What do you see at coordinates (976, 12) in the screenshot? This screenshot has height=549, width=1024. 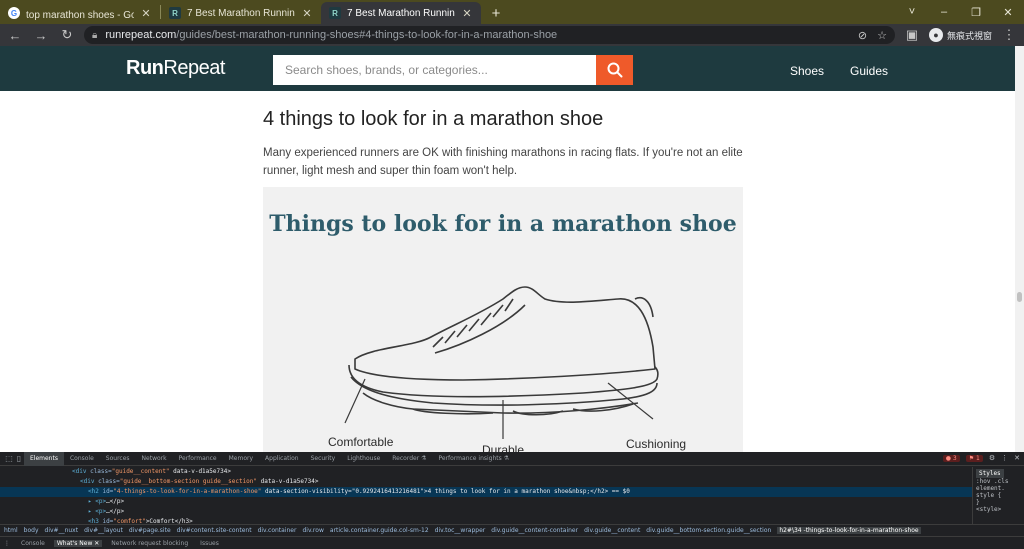 I see `maximize-button: ❐` at bounding box center [976, 12].